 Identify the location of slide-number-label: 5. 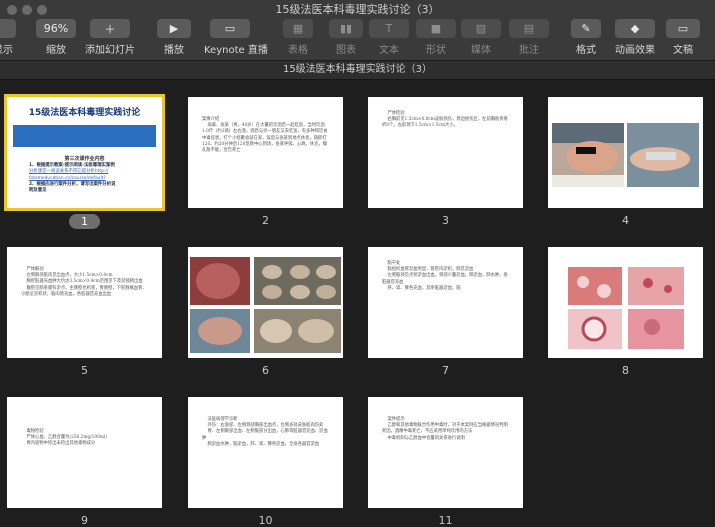
(84, 370).